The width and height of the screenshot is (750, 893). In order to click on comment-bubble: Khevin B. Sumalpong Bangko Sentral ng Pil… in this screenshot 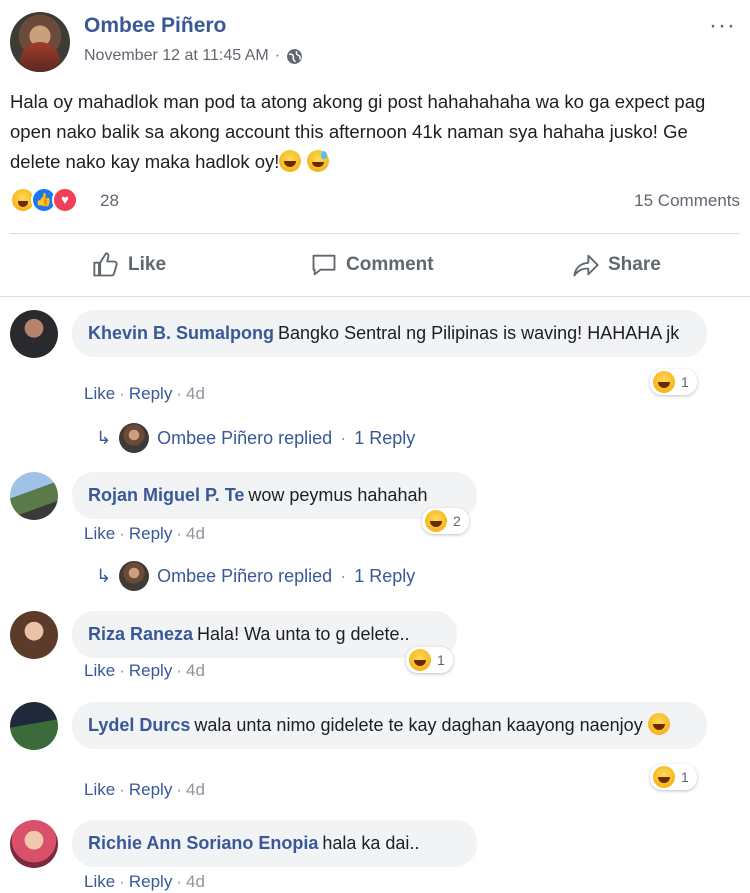, I will do `click(389, 333)`.